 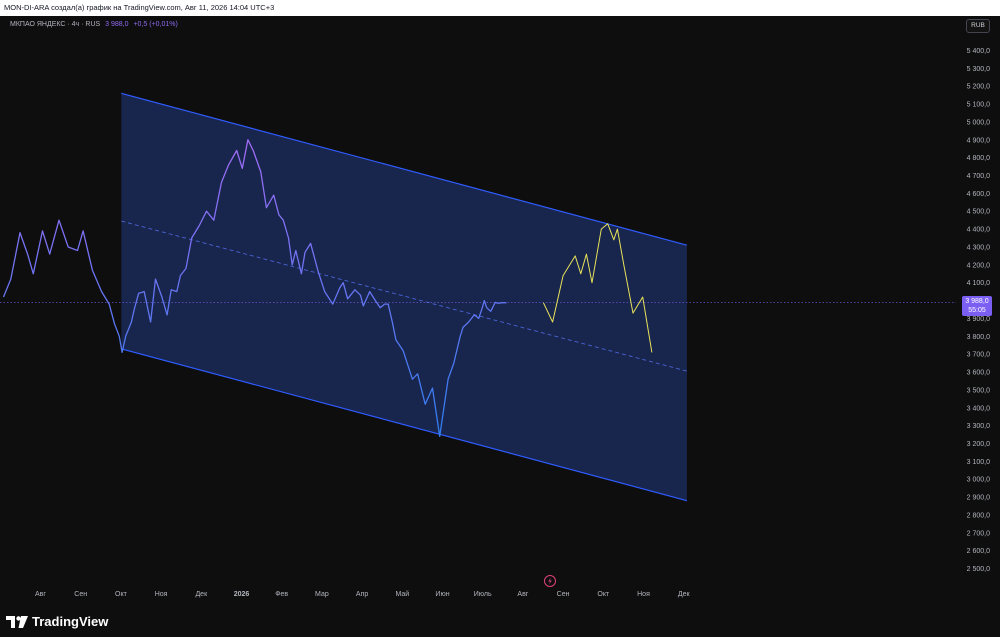 What do you see at coordinates (978, 87) in the screenshot?
I see `y-tick-label: 5 200,0` at bounding box center [978, 87].